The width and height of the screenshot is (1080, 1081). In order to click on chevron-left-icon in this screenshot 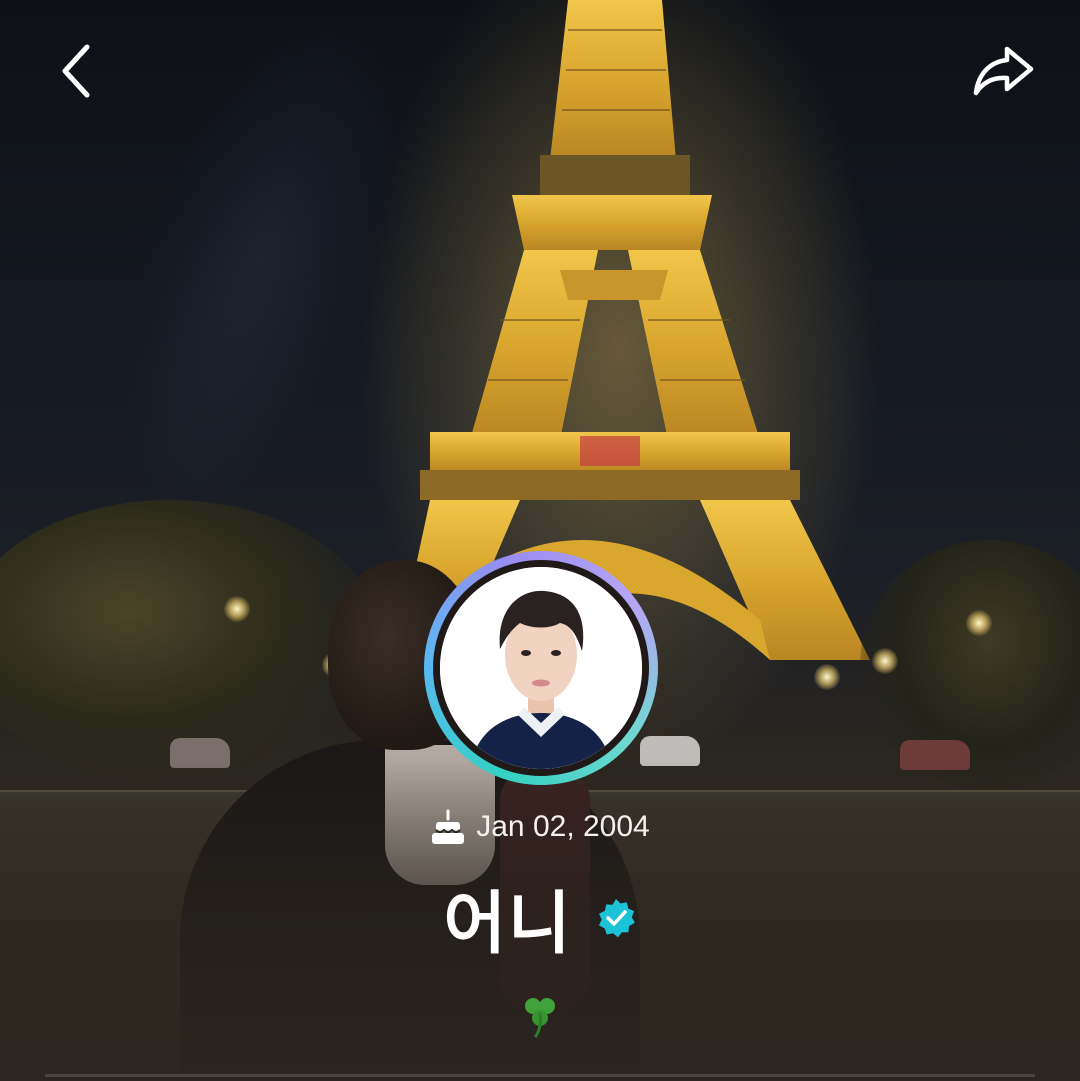, I will do `click(76, 71)`.